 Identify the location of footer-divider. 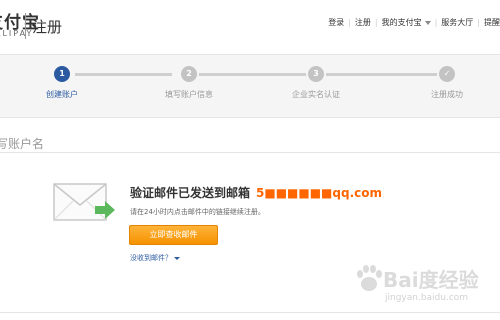
(250, 312).